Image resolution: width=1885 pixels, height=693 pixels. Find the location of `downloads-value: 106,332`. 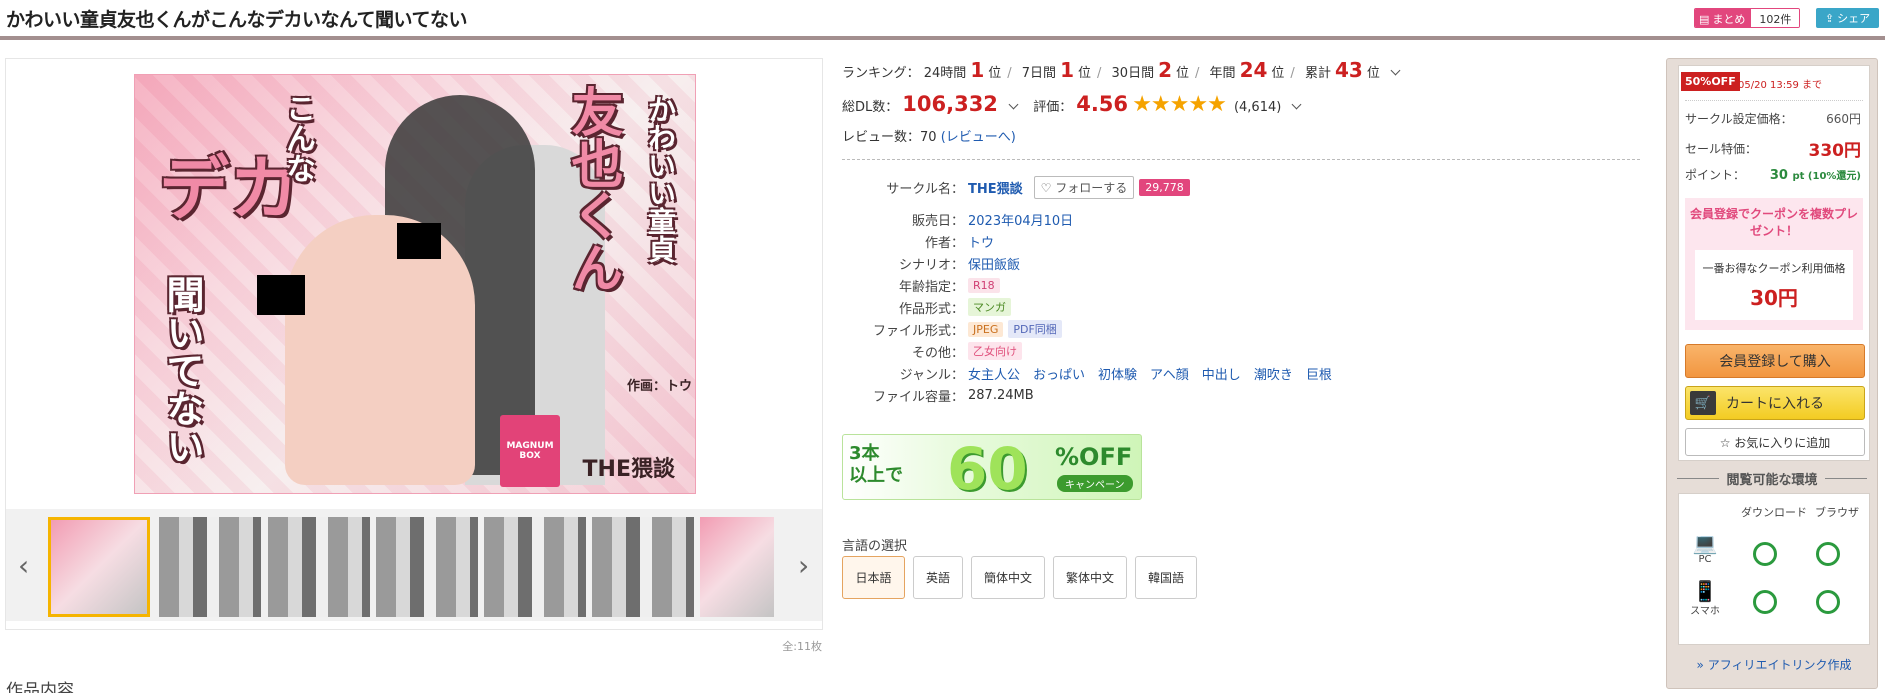

downloads-value: 106,332 is located at coordinates (950, 104).